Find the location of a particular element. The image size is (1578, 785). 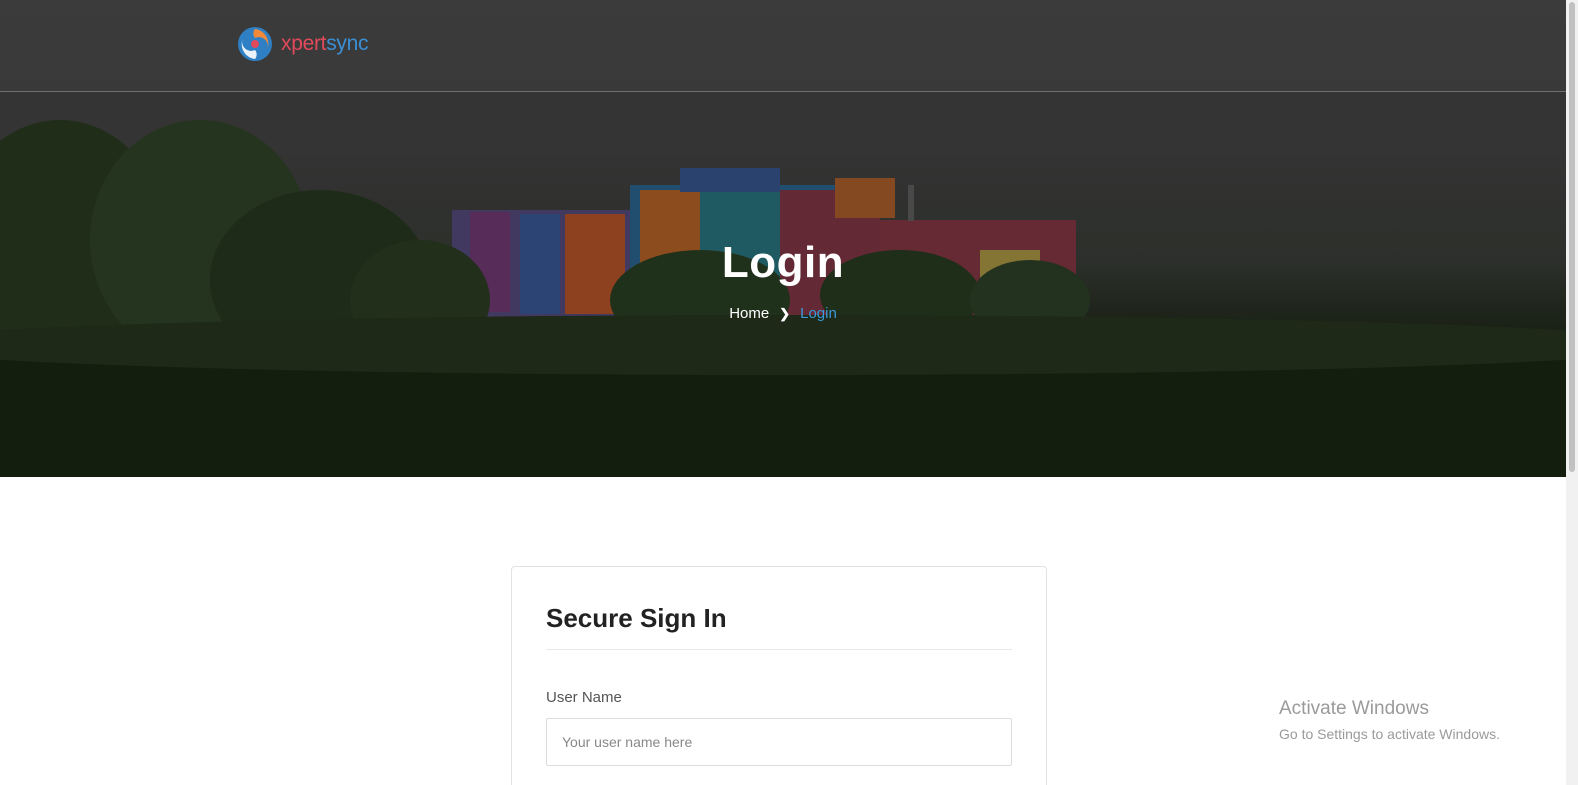

username-input is located at coordinates (779, 742).